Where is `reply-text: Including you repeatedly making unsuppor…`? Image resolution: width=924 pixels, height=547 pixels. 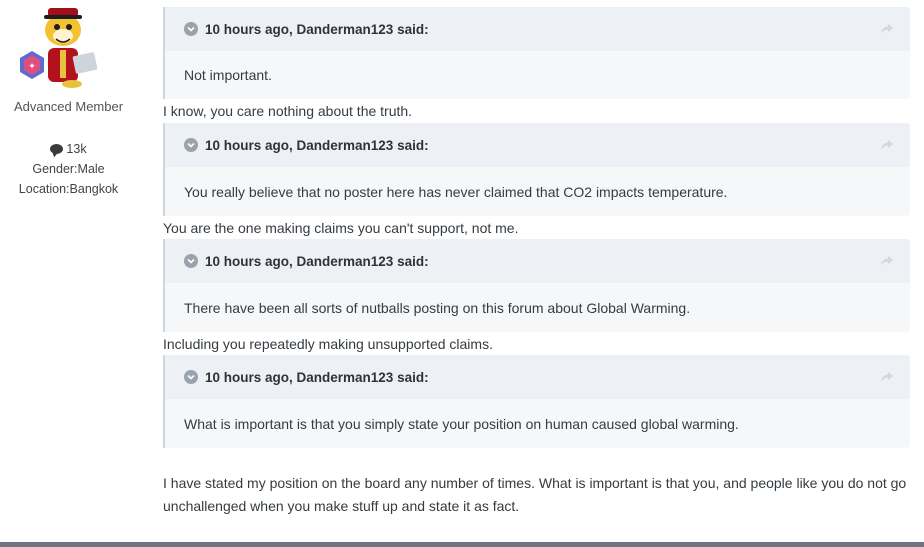 reply-text: Including you repeatedly making unsuppor… is located at coordinates (328, 344).